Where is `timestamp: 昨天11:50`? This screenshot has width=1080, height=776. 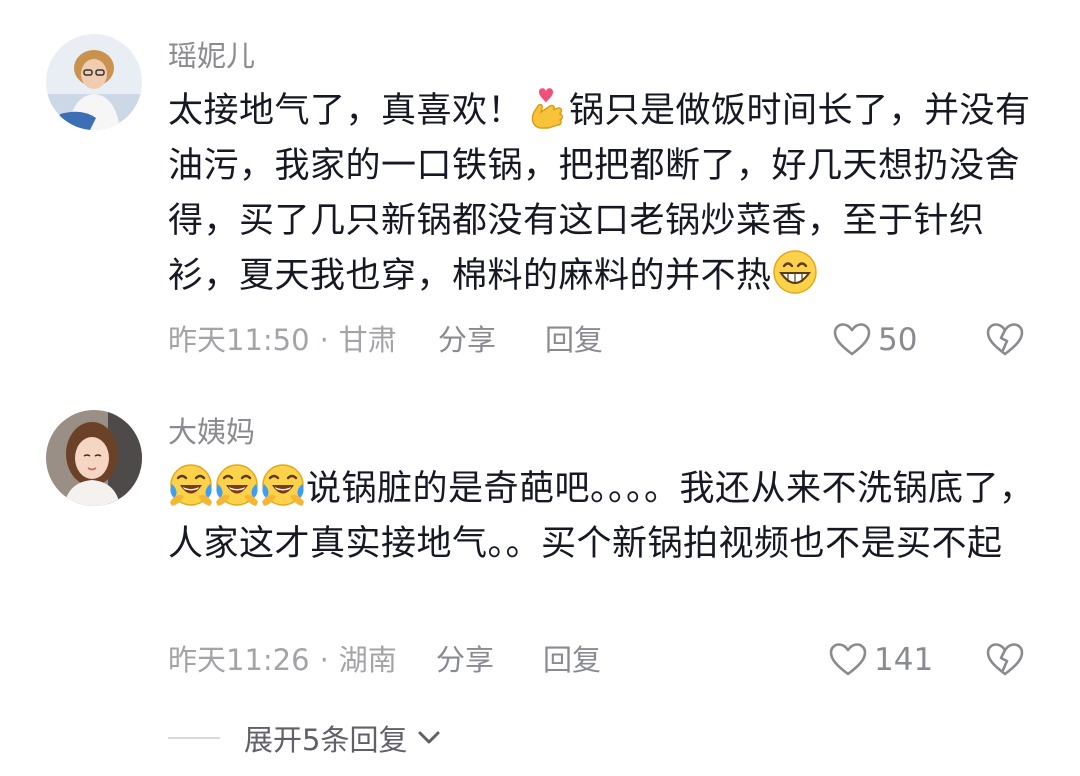 timestamp: 昨天11:50 is located at coordinates (239, 340).